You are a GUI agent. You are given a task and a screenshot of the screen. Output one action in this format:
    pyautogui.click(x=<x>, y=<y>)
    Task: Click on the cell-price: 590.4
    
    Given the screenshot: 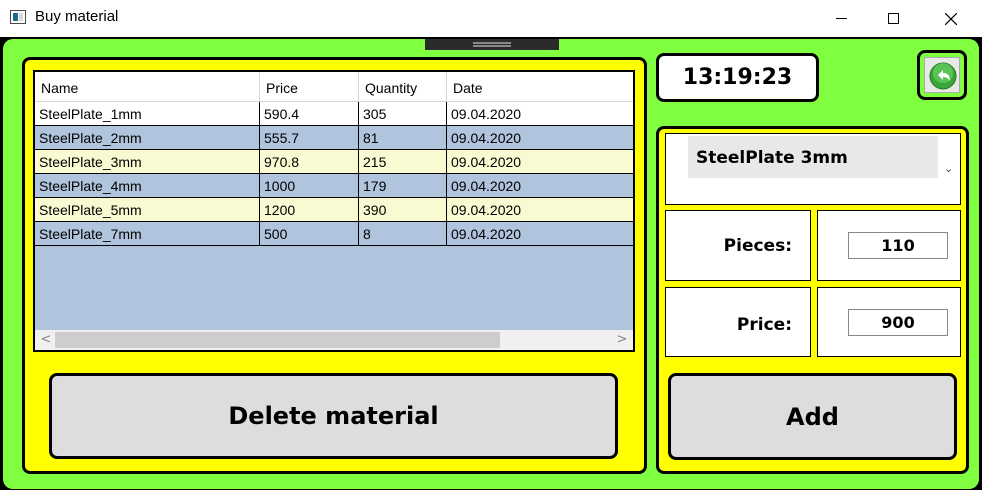 What is the action you would take?
    pyautogui.click(x=309, y=114)
    